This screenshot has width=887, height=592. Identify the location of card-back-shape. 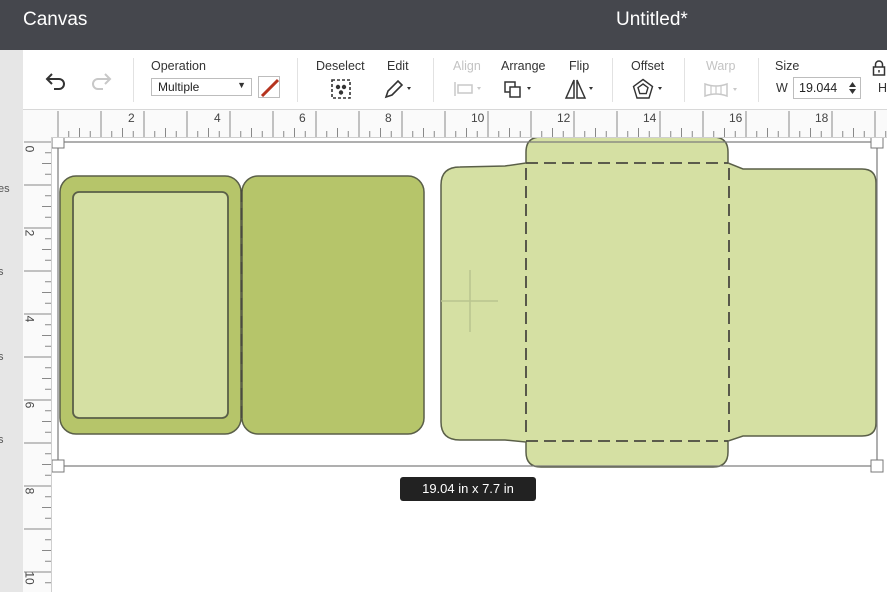
(333, 305).